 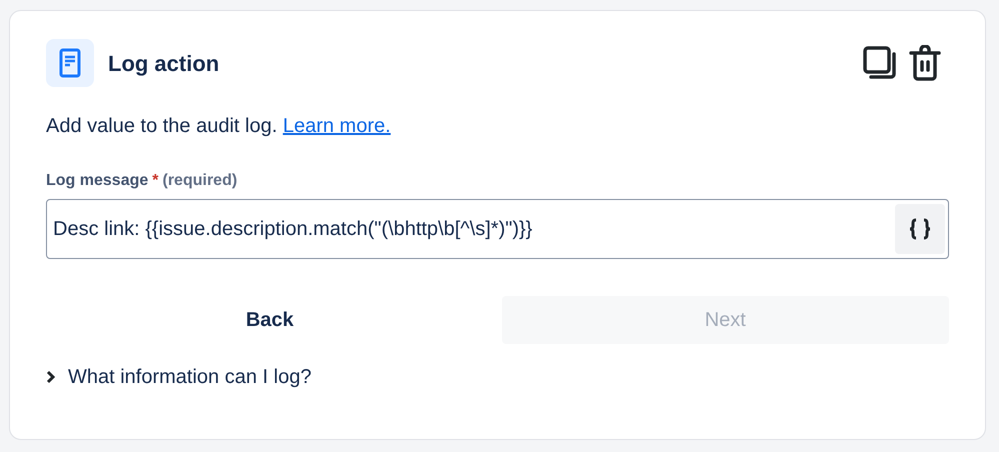 What do you see at coordinates (270, 320) in the screenshot?
I see `nav-button: Back` at bounding box center [270, 320].